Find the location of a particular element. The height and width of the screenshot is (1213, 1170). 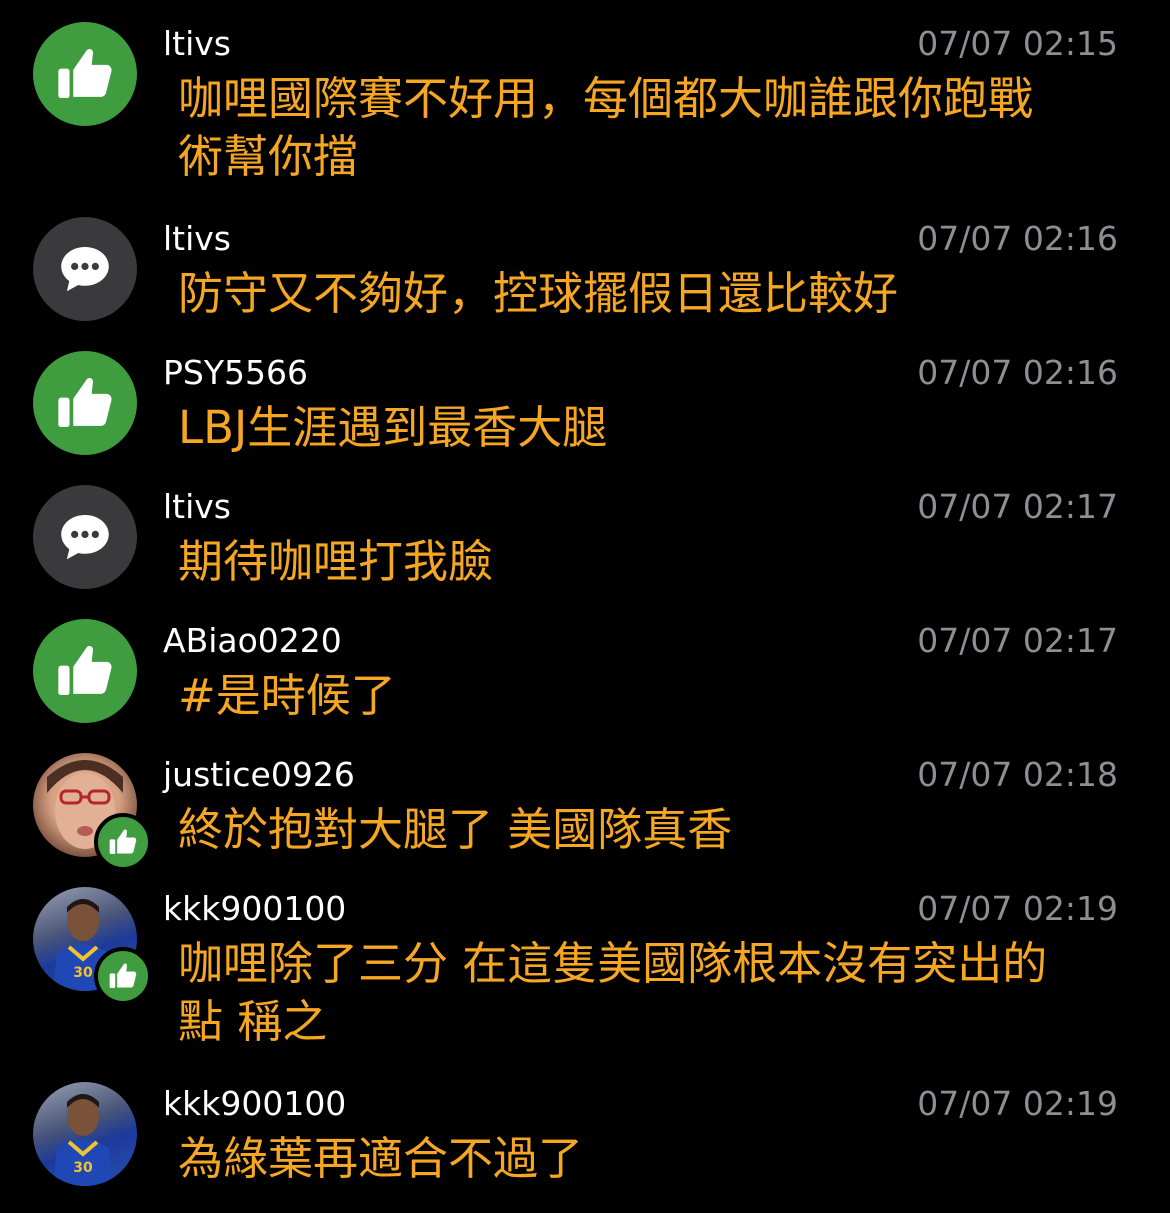

comment-item: ltivs 07/07 02:17 期待咖哩打我臉 is located at coordinates (585, 540).